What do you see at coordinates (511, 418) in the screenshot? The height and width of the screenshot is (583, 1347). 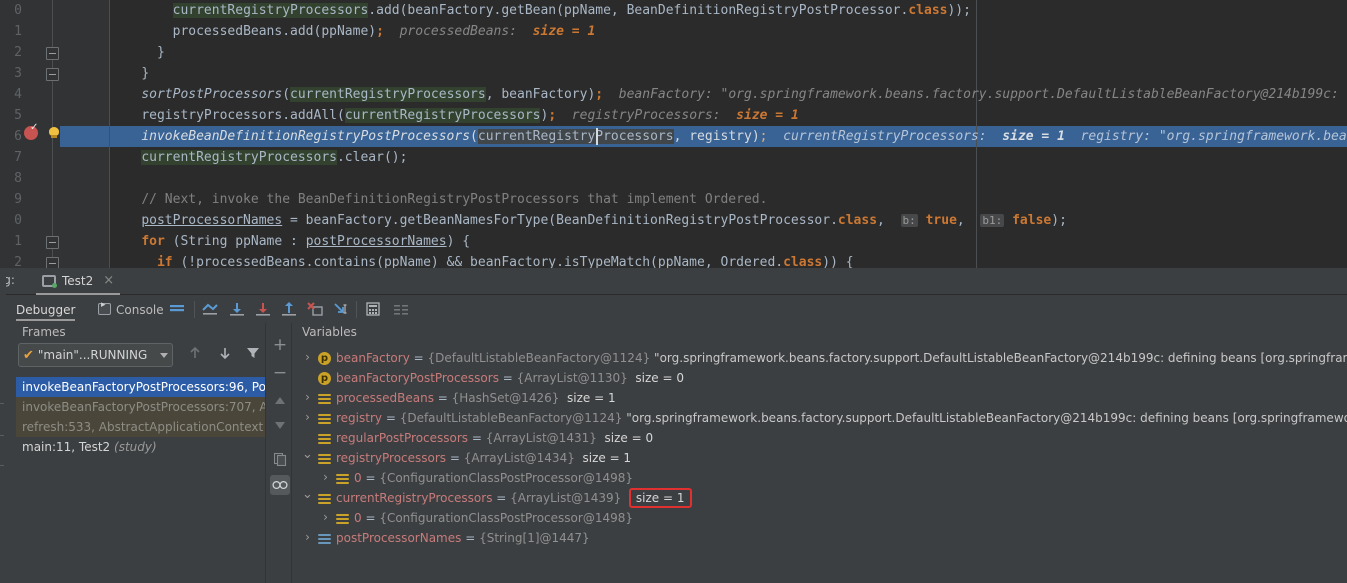 I see `variable-type: {DefaultListableBeanFactory@1124}` at bounding box center [511, 418].